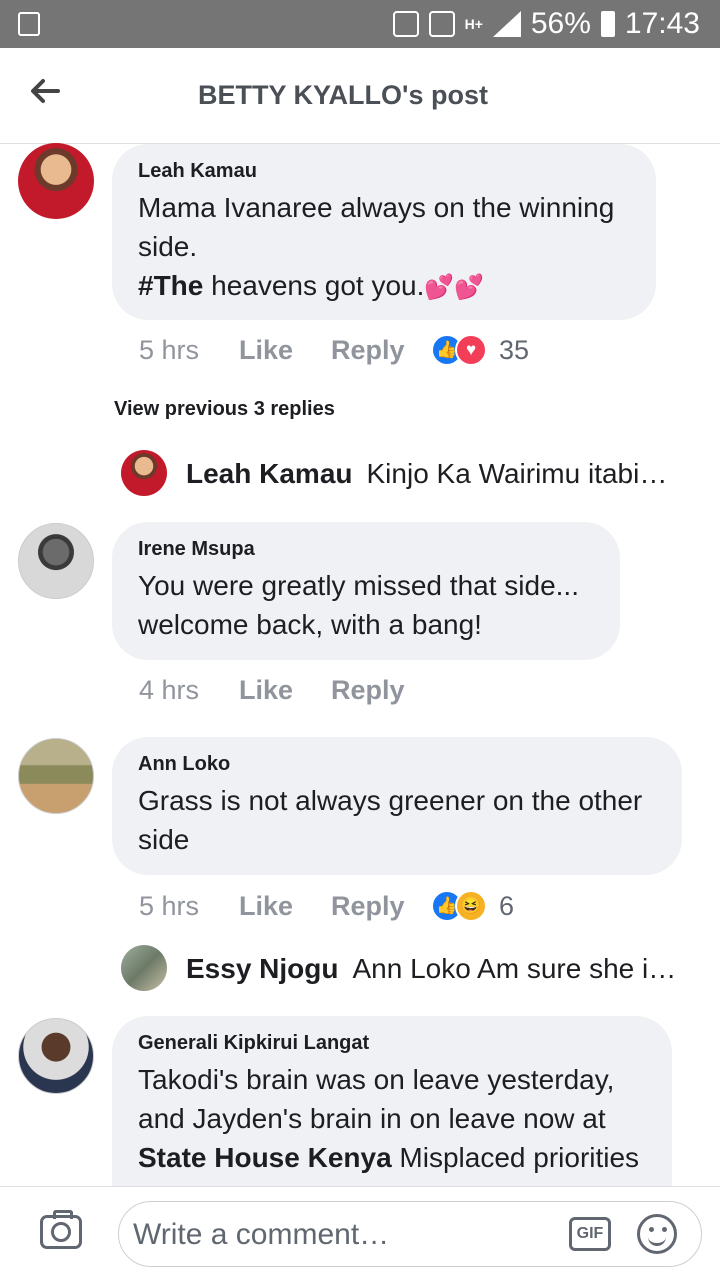 This screenshot has width=720, height=1280. What do you see at coordinates (405, 24) in the screenshot?
I see `call-icon` at bounding box center [405, 24].